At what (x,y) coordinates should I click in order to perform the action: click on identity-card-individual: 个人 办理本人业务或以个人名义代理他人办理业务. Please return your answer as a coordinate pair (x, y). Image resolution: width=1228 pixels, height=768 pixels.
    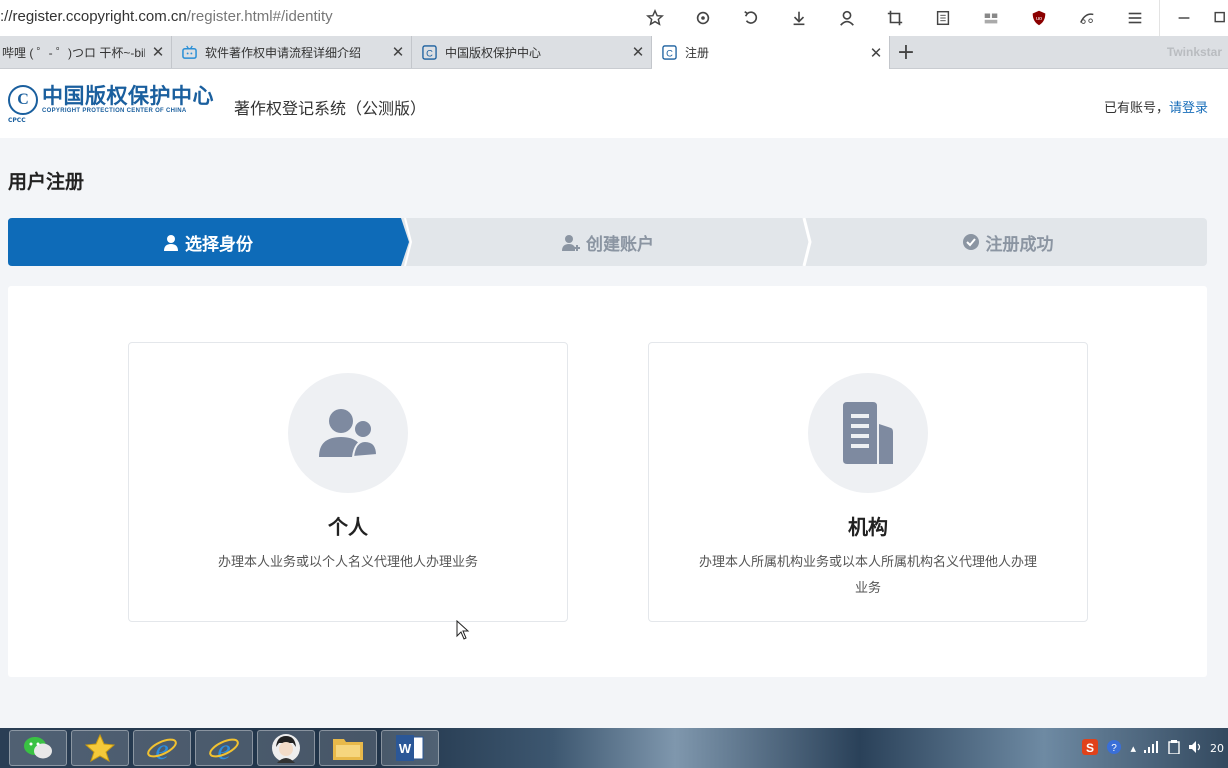
    Looking at the image, I should click on (348, 482).